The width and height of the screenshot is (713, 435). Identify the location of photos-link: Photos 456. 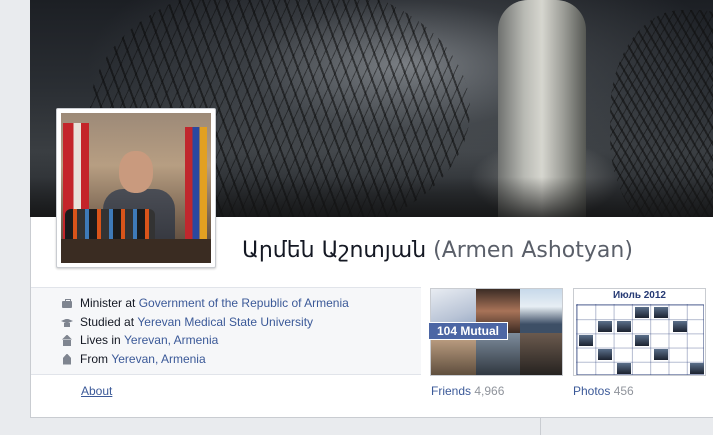
(603, 391).